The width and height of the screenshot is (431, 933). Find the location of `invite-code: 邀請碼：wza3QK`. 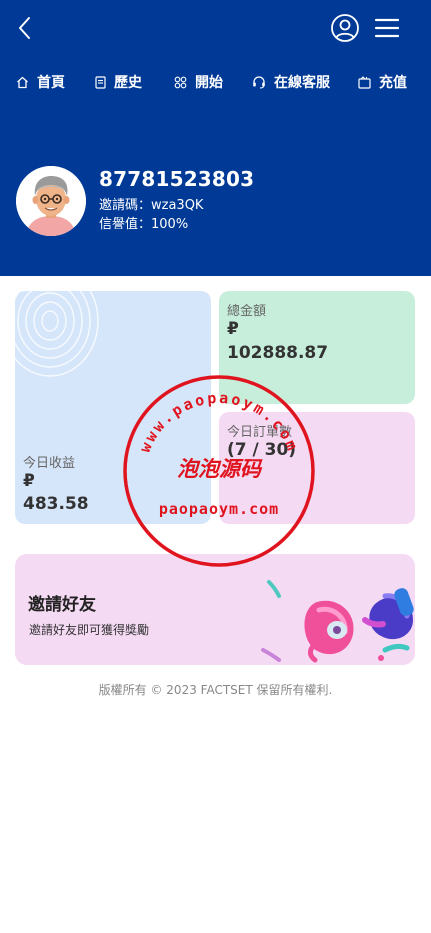

invite-code: 邀請碼：wza3QK is located at coordinates (151, 205).